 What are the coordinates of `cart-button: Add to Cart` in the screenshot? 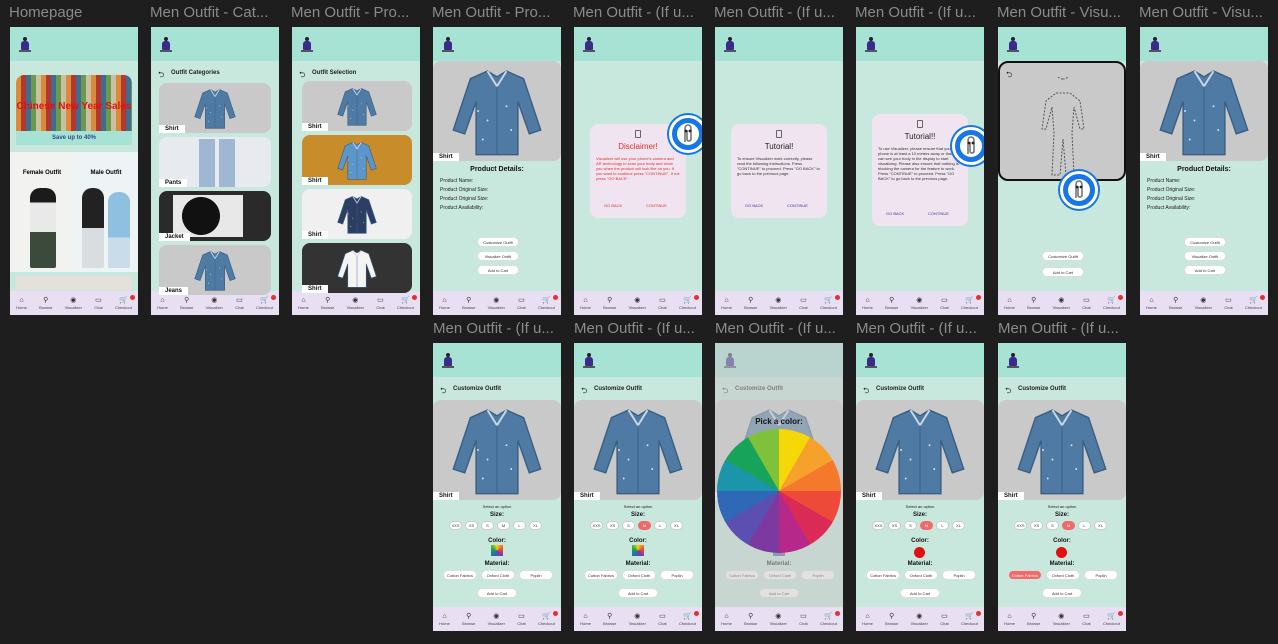 It's located at (1205, 270).